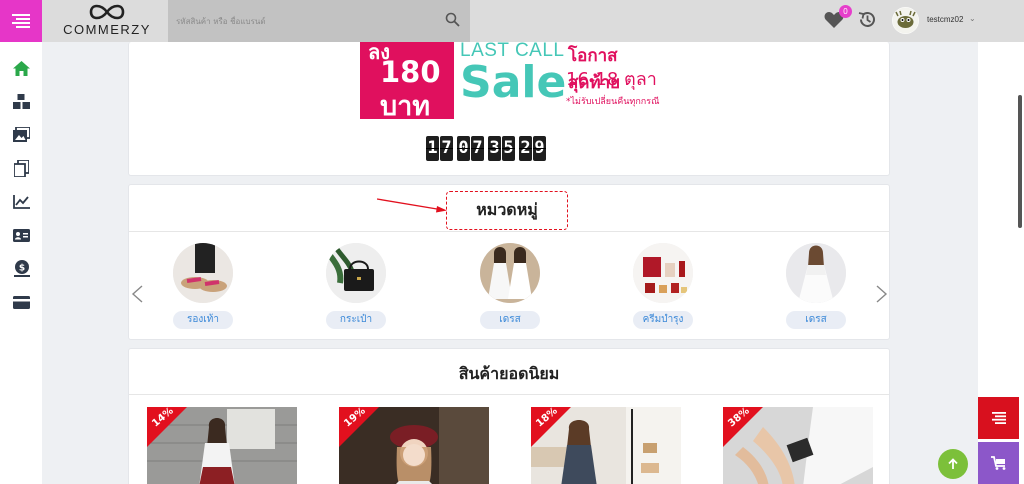 The width and height of the screenshot is (1024, 484). What do you see at coordinates (613, 102) in the screenshot?
I see `banner-note-text: *ไม่รับเปลี่ยนคืนทุกกรณี` at bounding box center [613, 102].